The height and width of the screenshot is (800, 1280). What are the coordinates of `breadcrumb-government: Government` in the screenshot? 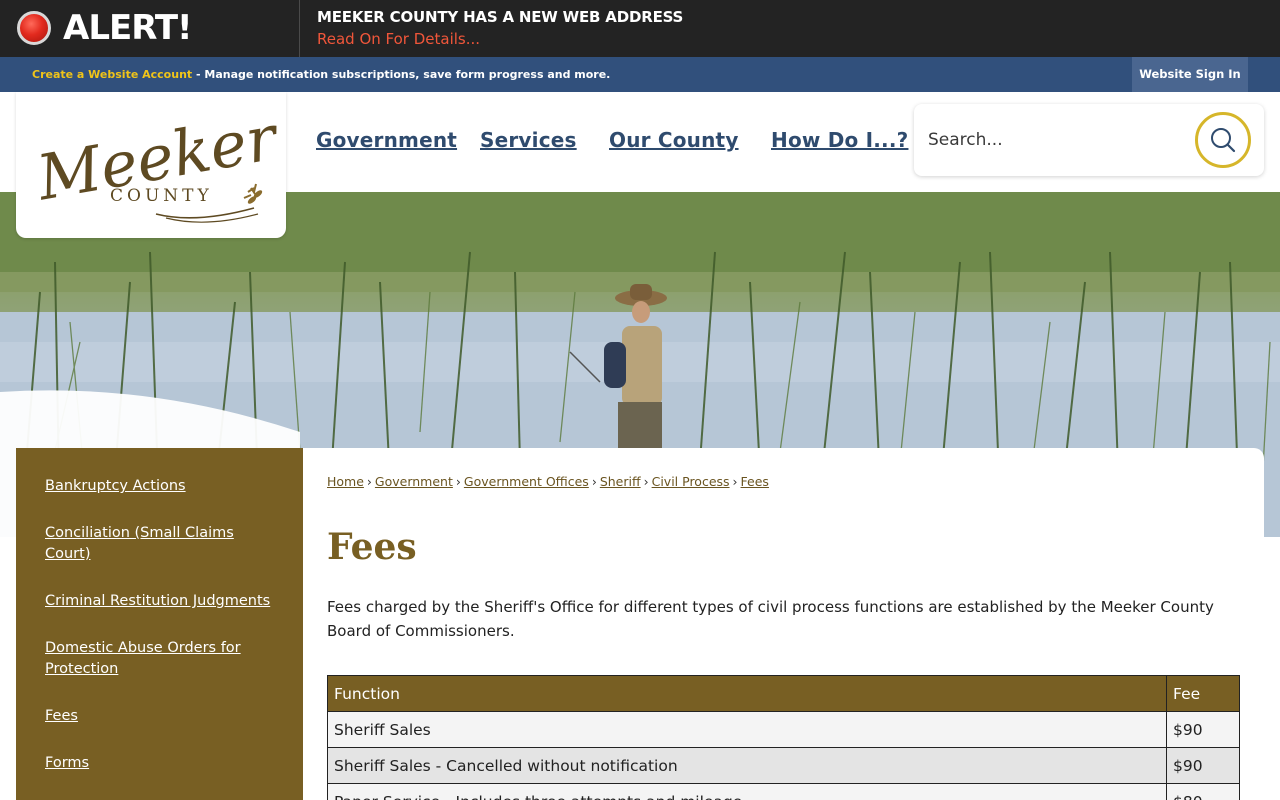 It's located at (414, 481).